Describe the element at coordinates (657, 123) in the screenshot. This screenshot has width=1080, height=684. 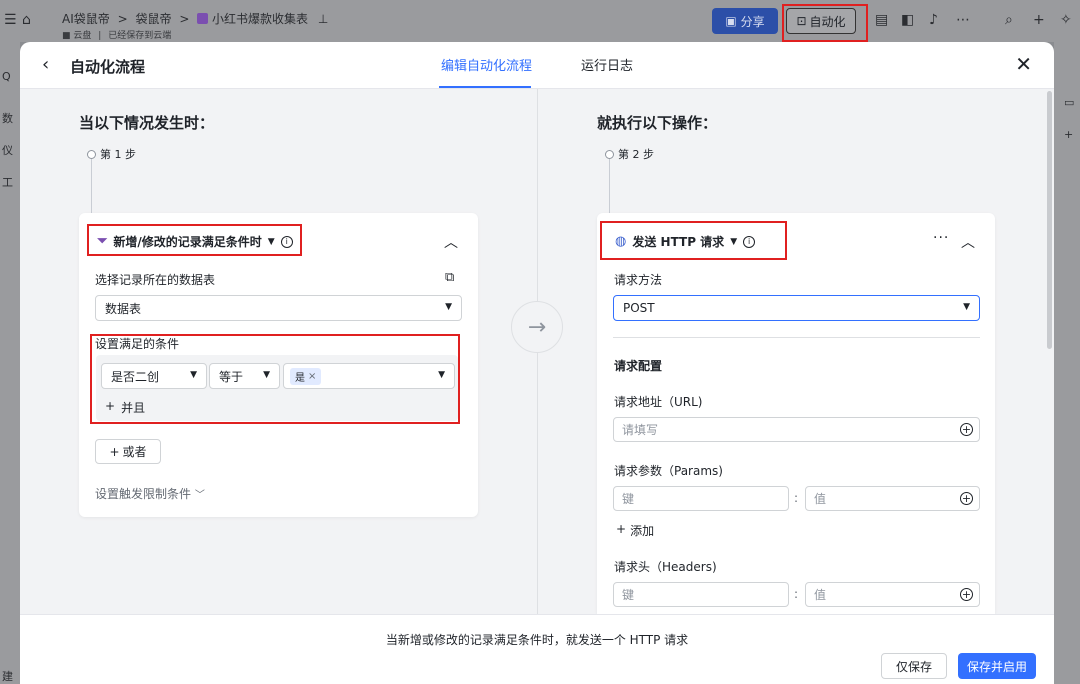
I see `action-section-title: 就执行以下操作：` at that location.